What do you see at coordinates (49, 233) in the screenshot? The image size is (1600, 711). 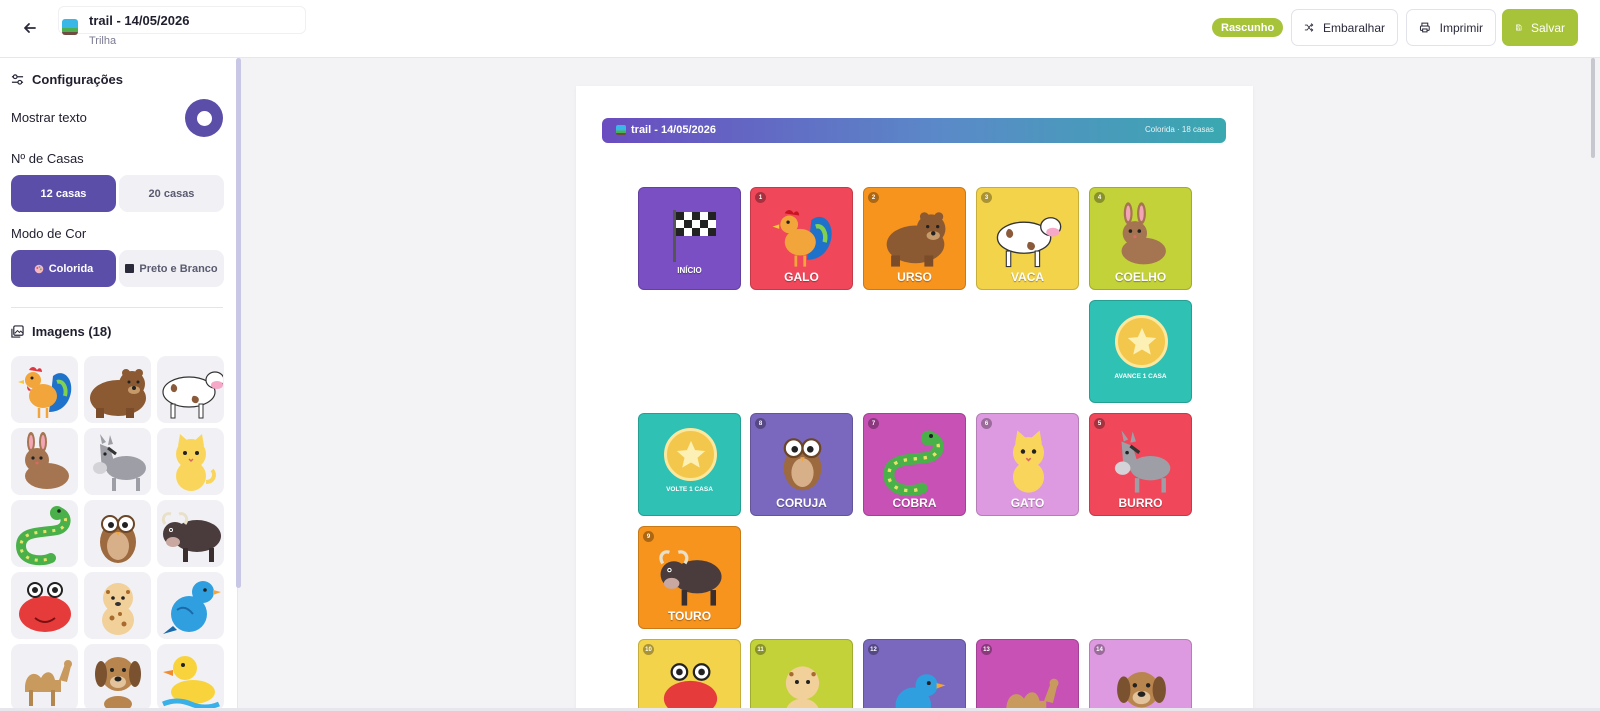 I see `color-mode-label: Modo de Cor` at bounding box center [49, 233].